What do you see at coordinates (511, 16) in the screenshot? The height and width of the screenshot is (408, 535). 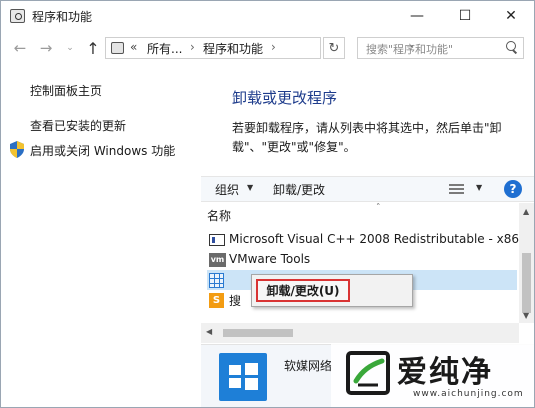 I see `close-button: ✕` at bounding box center [511, 16].